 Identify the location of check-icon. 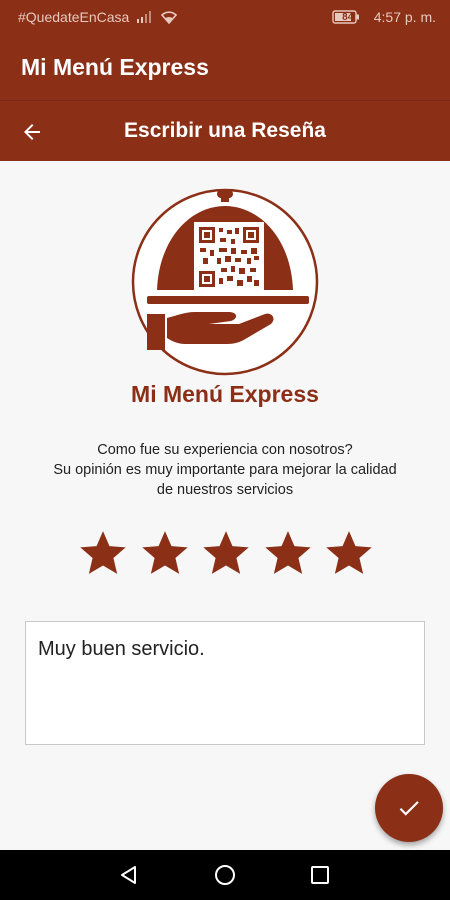
(409, 808).